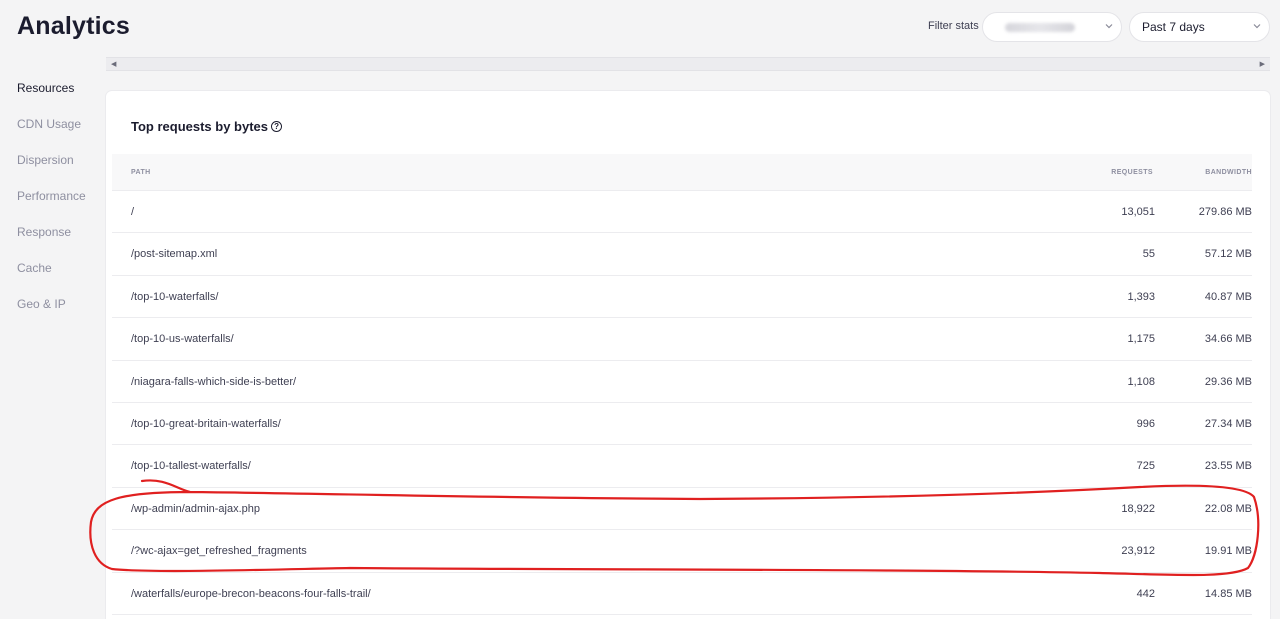 The width and height of the screenshot is (1280, 619). Describe the element at coordinates (141, 172) in the screenshot. I see `column-header-path: PATH` at that location.